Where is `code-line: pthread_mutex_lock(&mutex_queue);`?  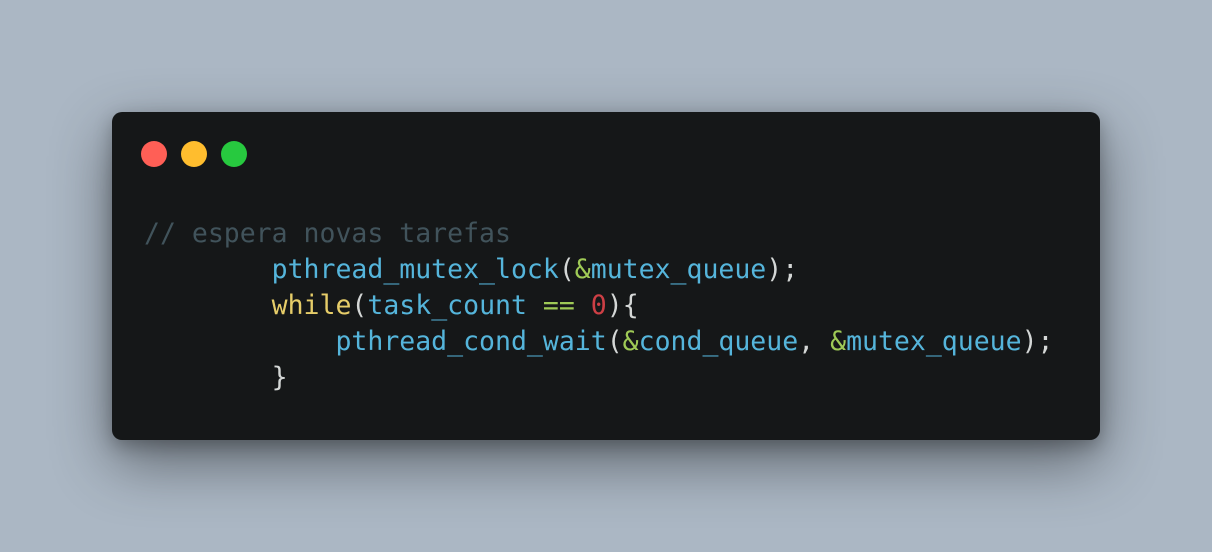 code-line: pthread_mutex_lock(&mutex_queue); is located at coordinates (598, 270).